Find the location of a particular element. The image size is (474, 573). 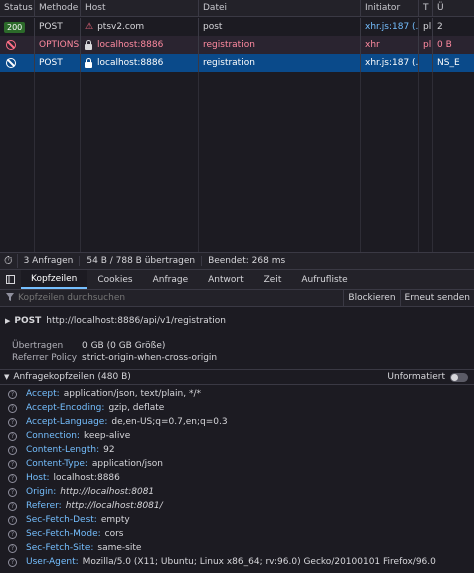

header-name: Host: is located at coordinates (38, 478).